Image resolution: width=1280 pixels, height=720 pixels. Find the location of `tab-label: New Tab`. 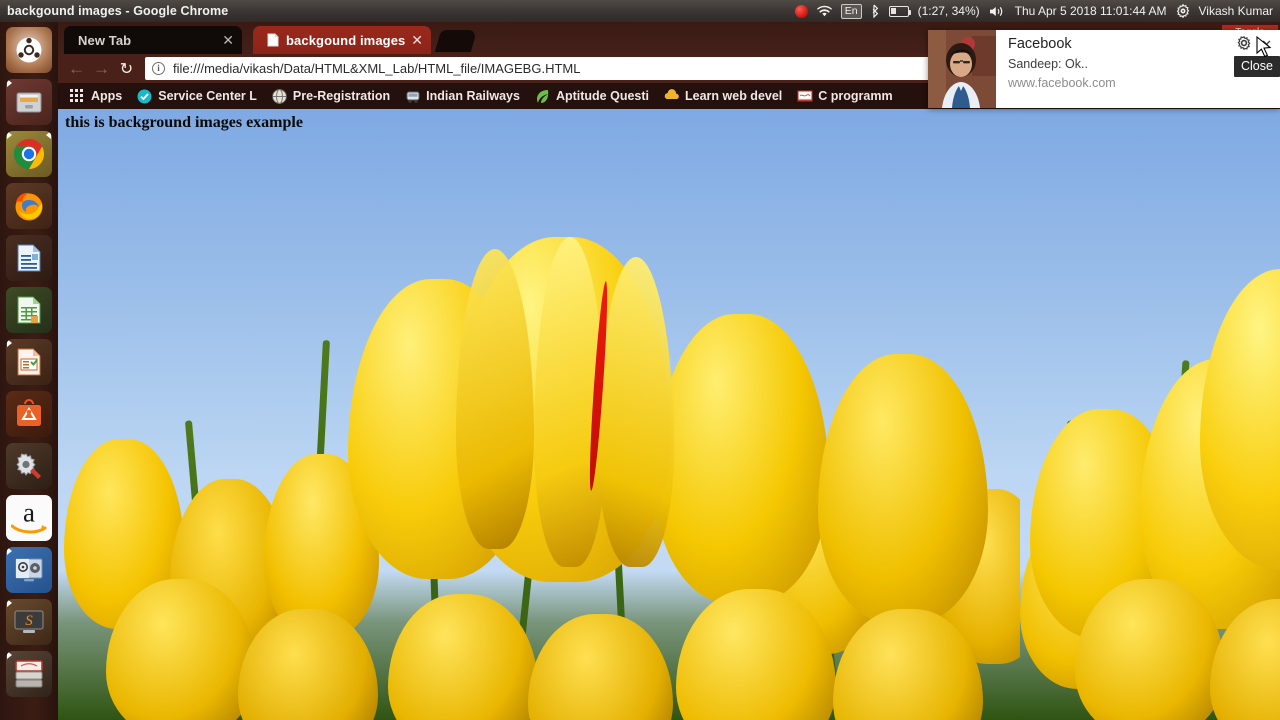

tab-label: New Tab is located at coordinates (105, 40).